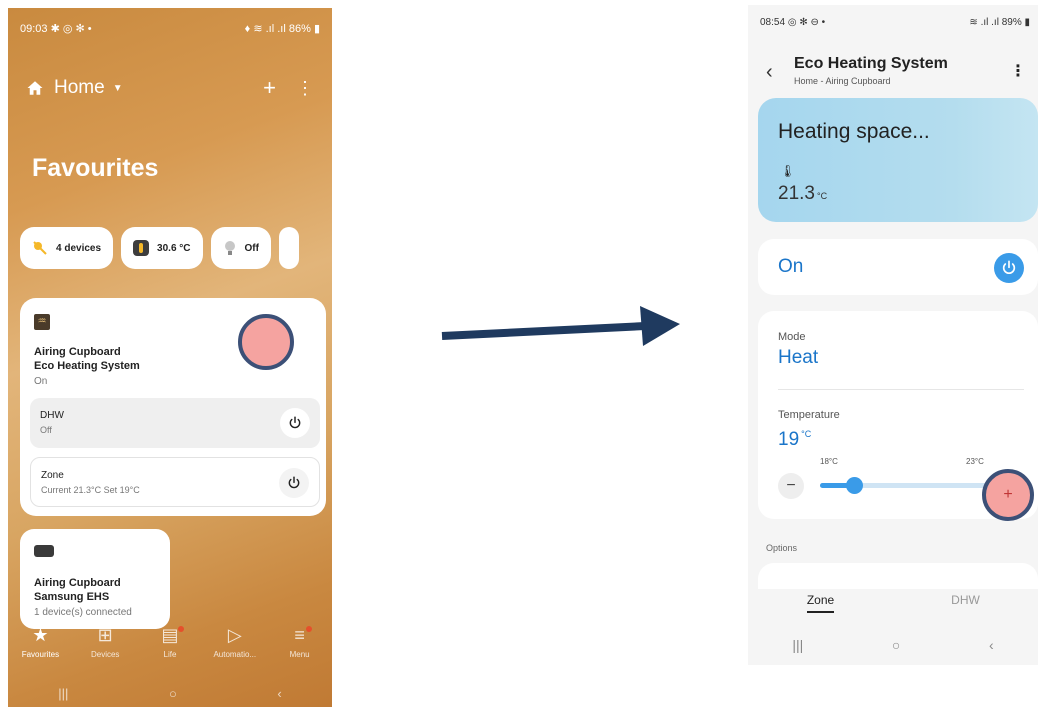  What do you see at coordinates (842, 81) in the screenshot?
I see `device-location: Home - Airing Cupboard` at bounding box center [842, 81].